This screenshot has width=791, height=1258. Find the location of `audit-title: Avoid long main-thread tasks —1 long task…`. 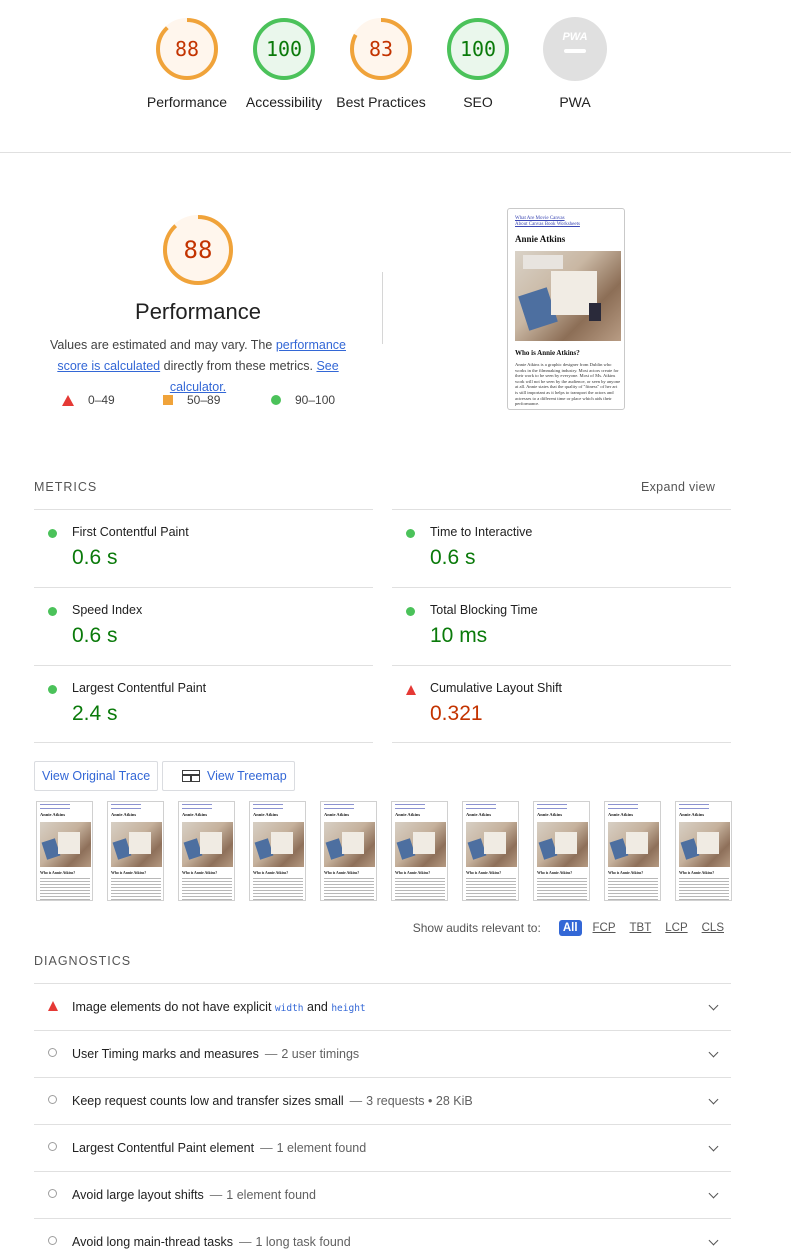

audit-title: Avoid long main-thread tasks —1 long task… is located at coordinates (211, 1242).